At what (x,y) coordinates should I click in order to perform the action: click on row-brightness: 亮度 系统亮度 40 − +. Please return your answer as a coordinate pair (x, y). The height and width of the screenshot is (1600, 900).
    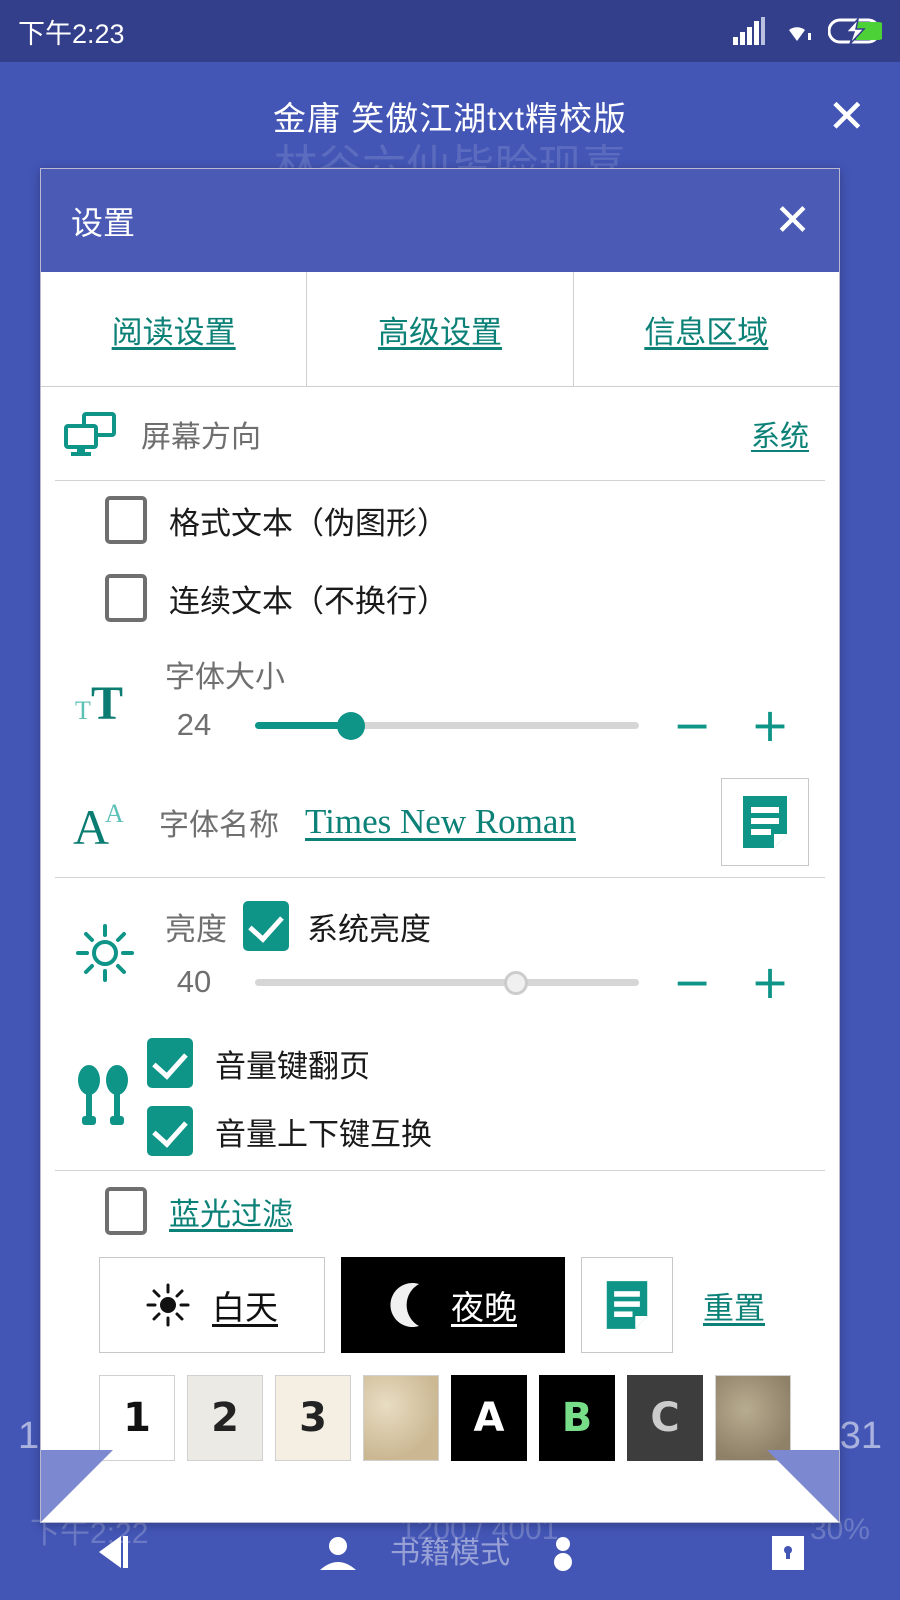
    Looking at the image, I should click on (440, 953).